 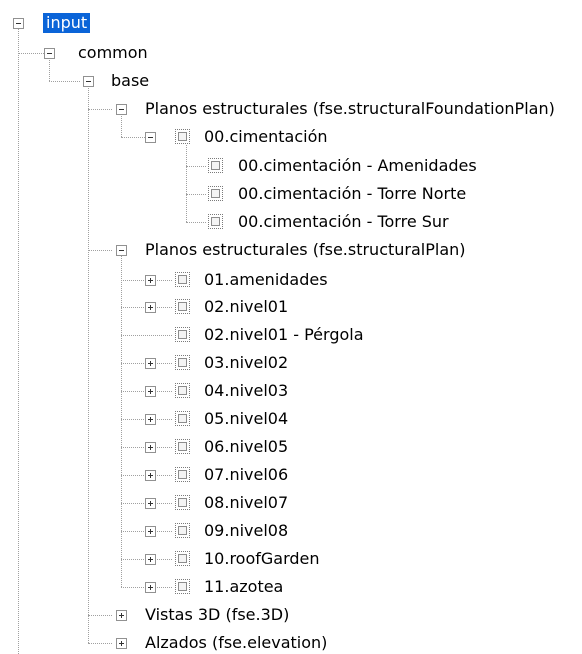 What do you see at coordinates (246, 363) in the screenshot?
I see `tree-node-plan-level: 03.nivel02` at bounding box center [246, 363].